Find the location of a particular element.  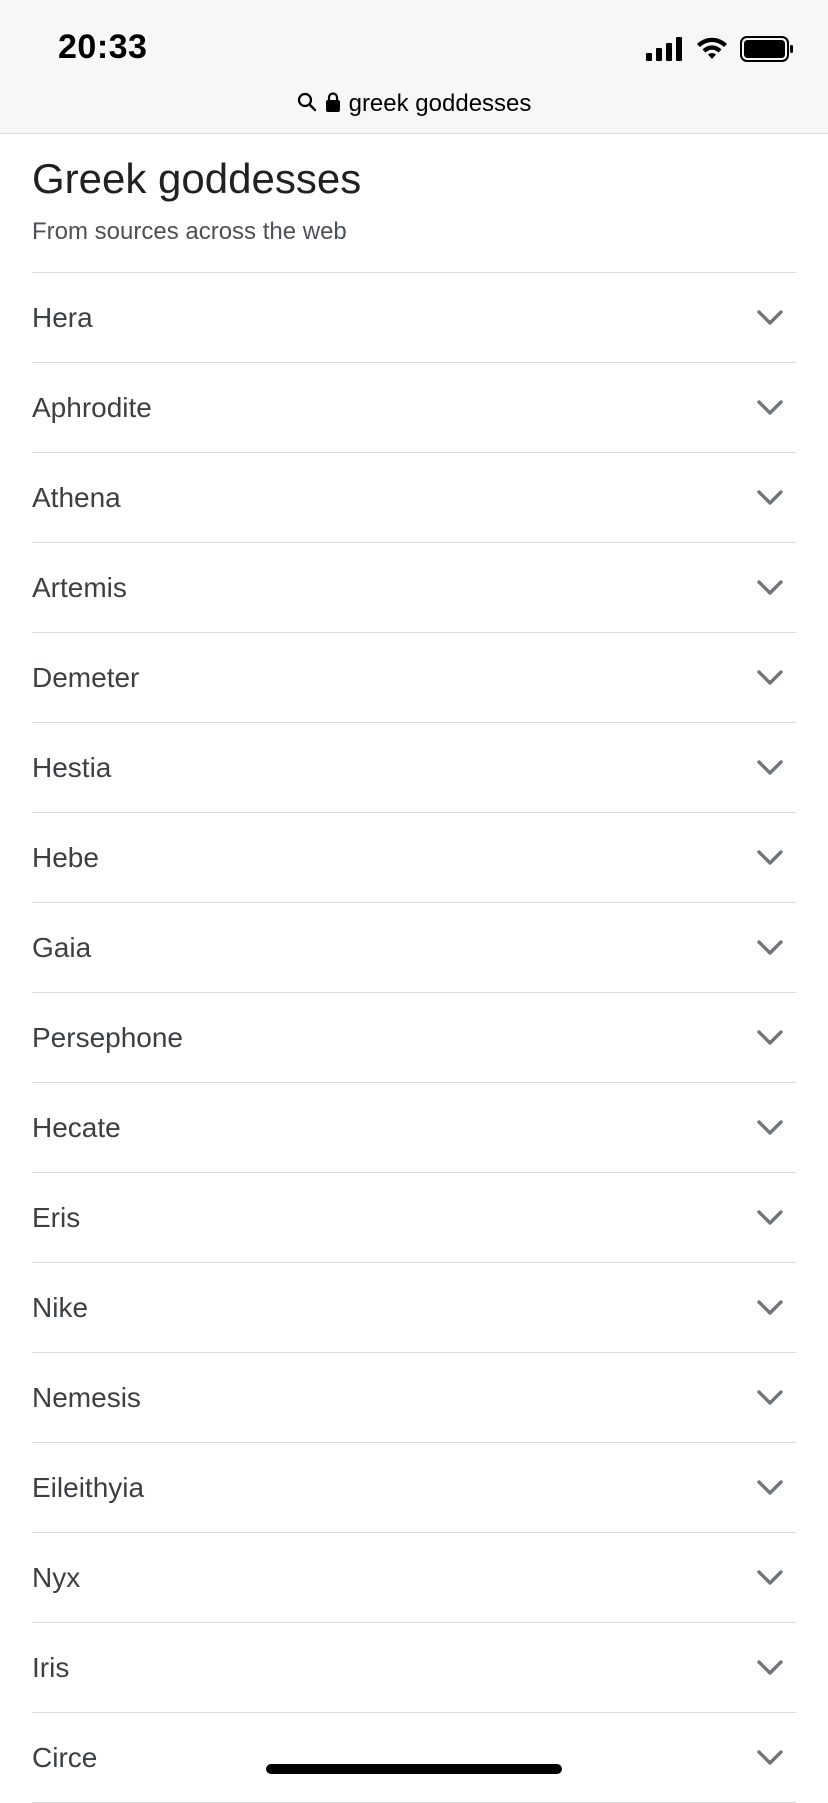

home-indicator is located at coordinates (414, 1769).